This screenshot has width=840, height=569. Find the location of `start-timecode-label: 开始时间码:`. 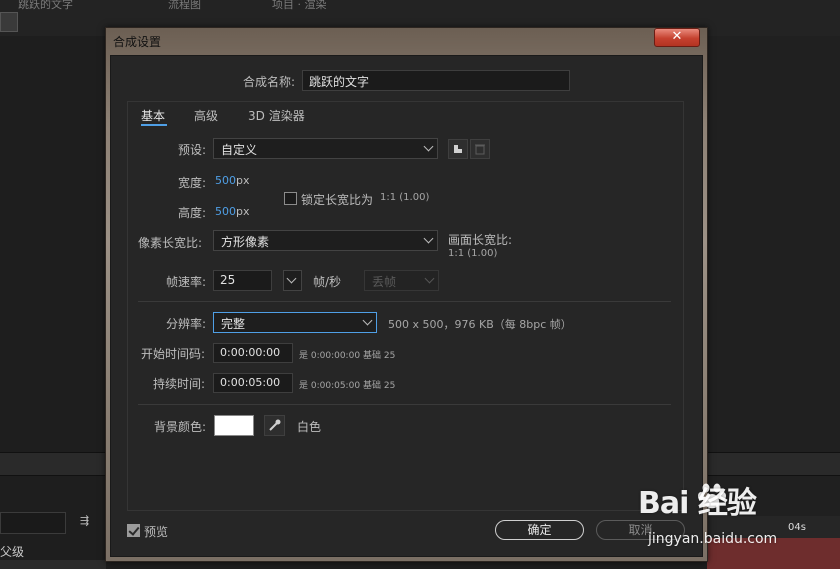

start-timecode-label: 开始时间码: is located at coordinates (173, 354).